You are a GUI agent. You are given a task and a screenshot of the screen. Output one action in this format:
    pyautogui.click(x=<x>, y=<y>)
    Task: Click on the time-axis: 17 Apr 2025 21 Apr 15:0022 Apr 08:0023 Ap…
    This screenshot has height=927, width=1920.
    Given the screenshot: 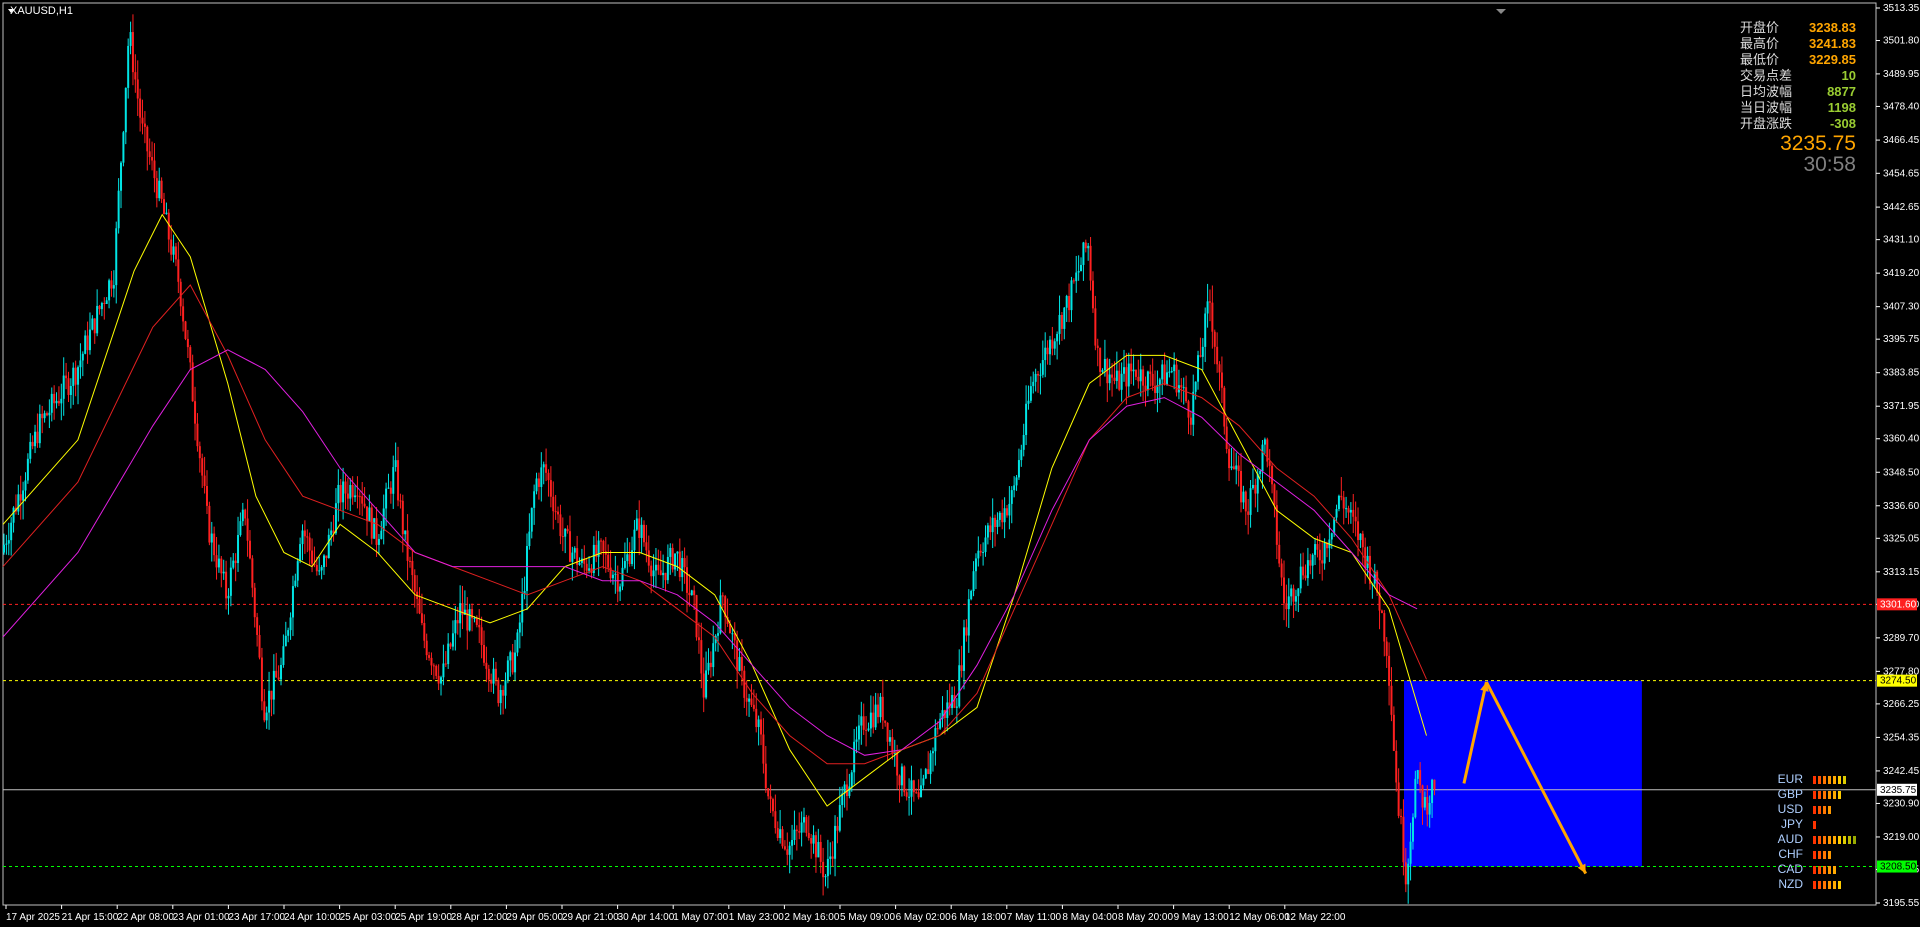 What is the action you would take?
    pyautogui.click(x=675, y=914)
    